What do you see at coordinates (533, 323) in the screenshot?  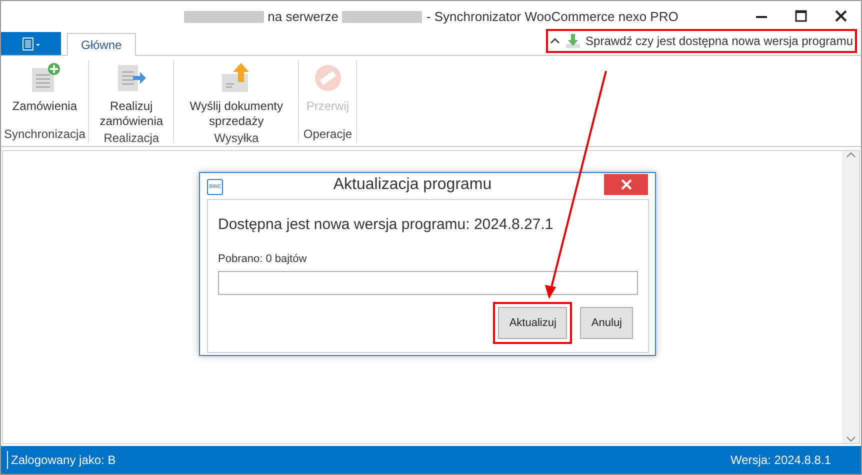 I see `update-button: Aktualizuj` at bounding box center [533, 323].